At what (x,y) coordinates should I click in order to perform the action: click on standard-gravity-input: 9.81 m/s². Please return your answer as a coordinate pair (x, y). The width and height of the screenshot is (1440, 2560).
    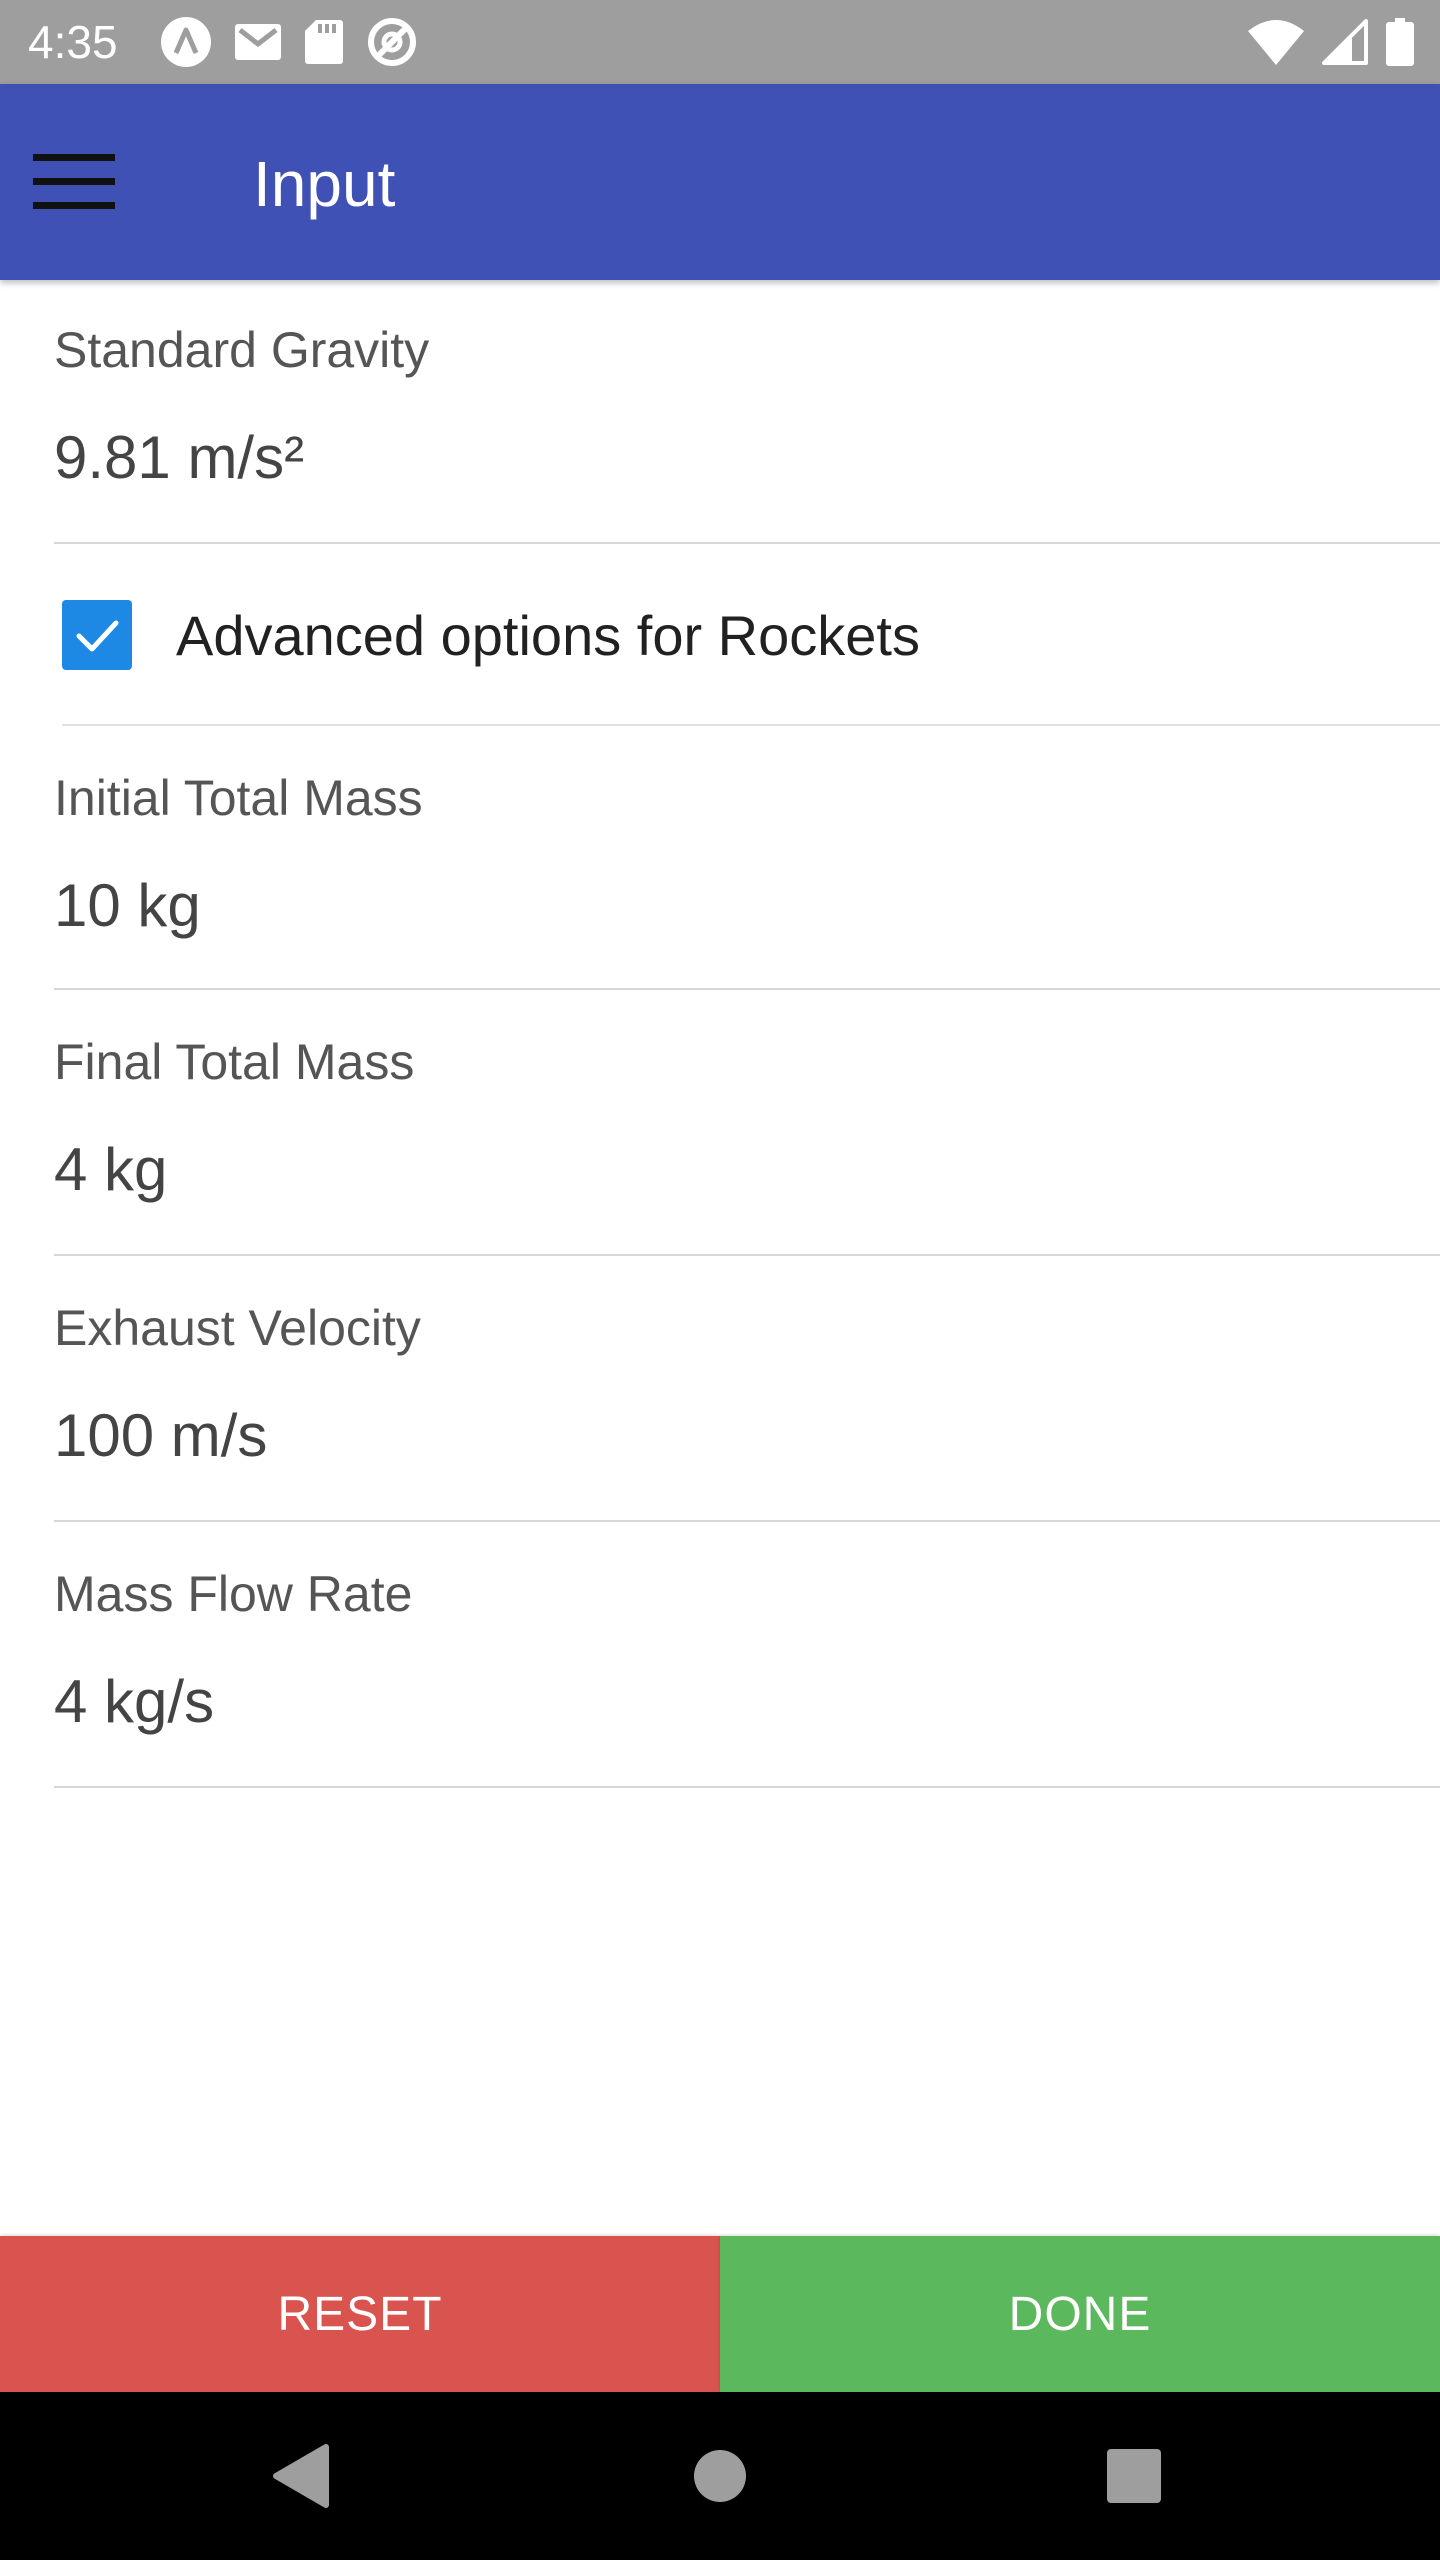
    Looking at the image, I should click on (179, 458).